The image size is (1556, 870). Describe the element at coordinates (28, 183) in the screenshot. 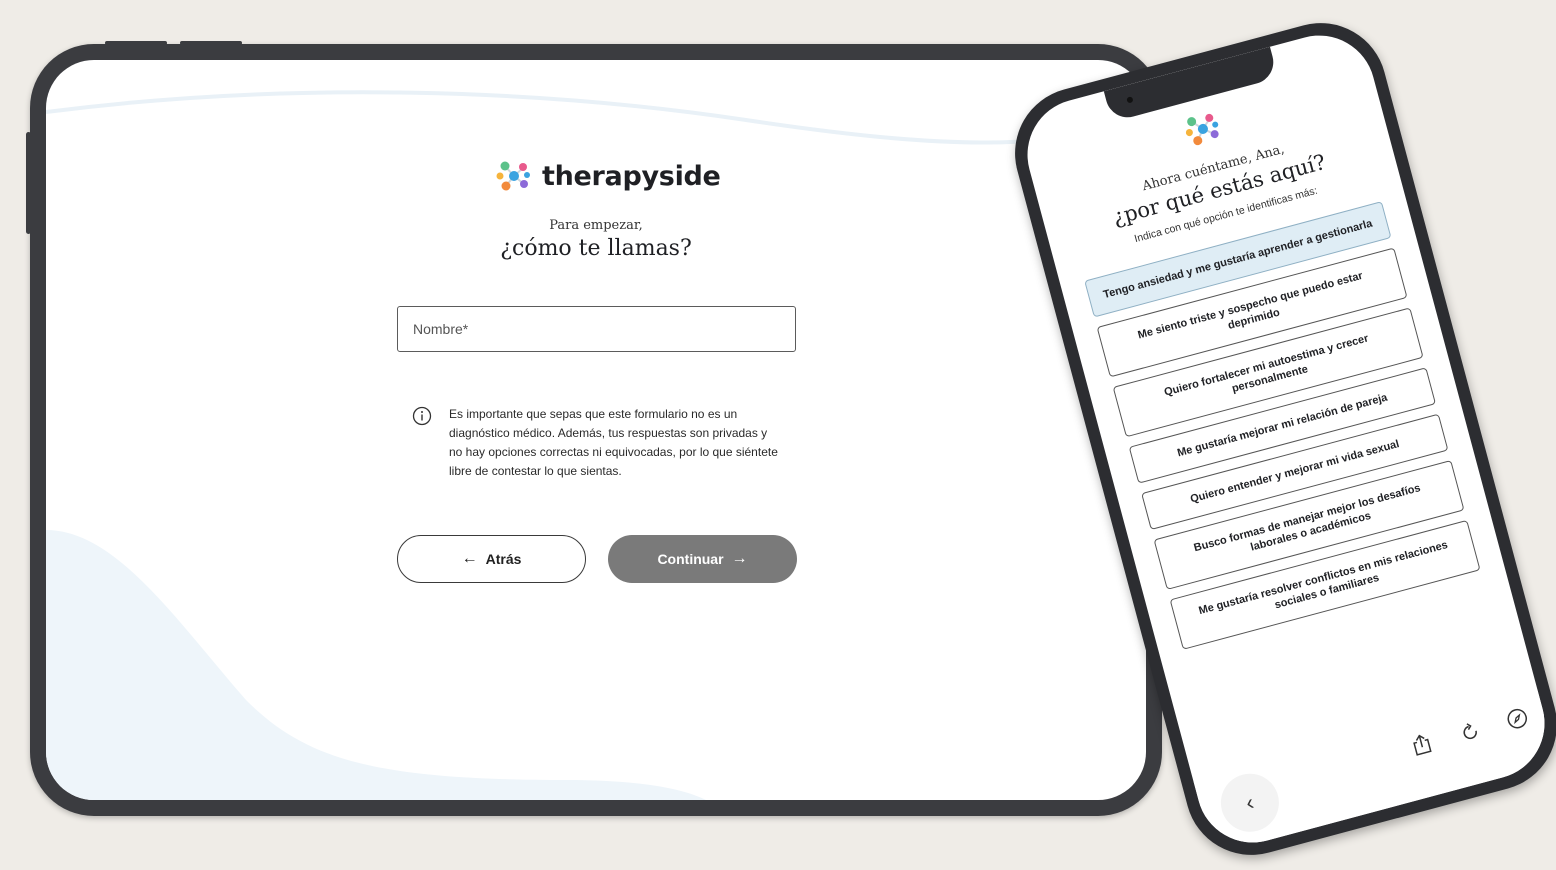

I see `tablet-side-button` at that location.